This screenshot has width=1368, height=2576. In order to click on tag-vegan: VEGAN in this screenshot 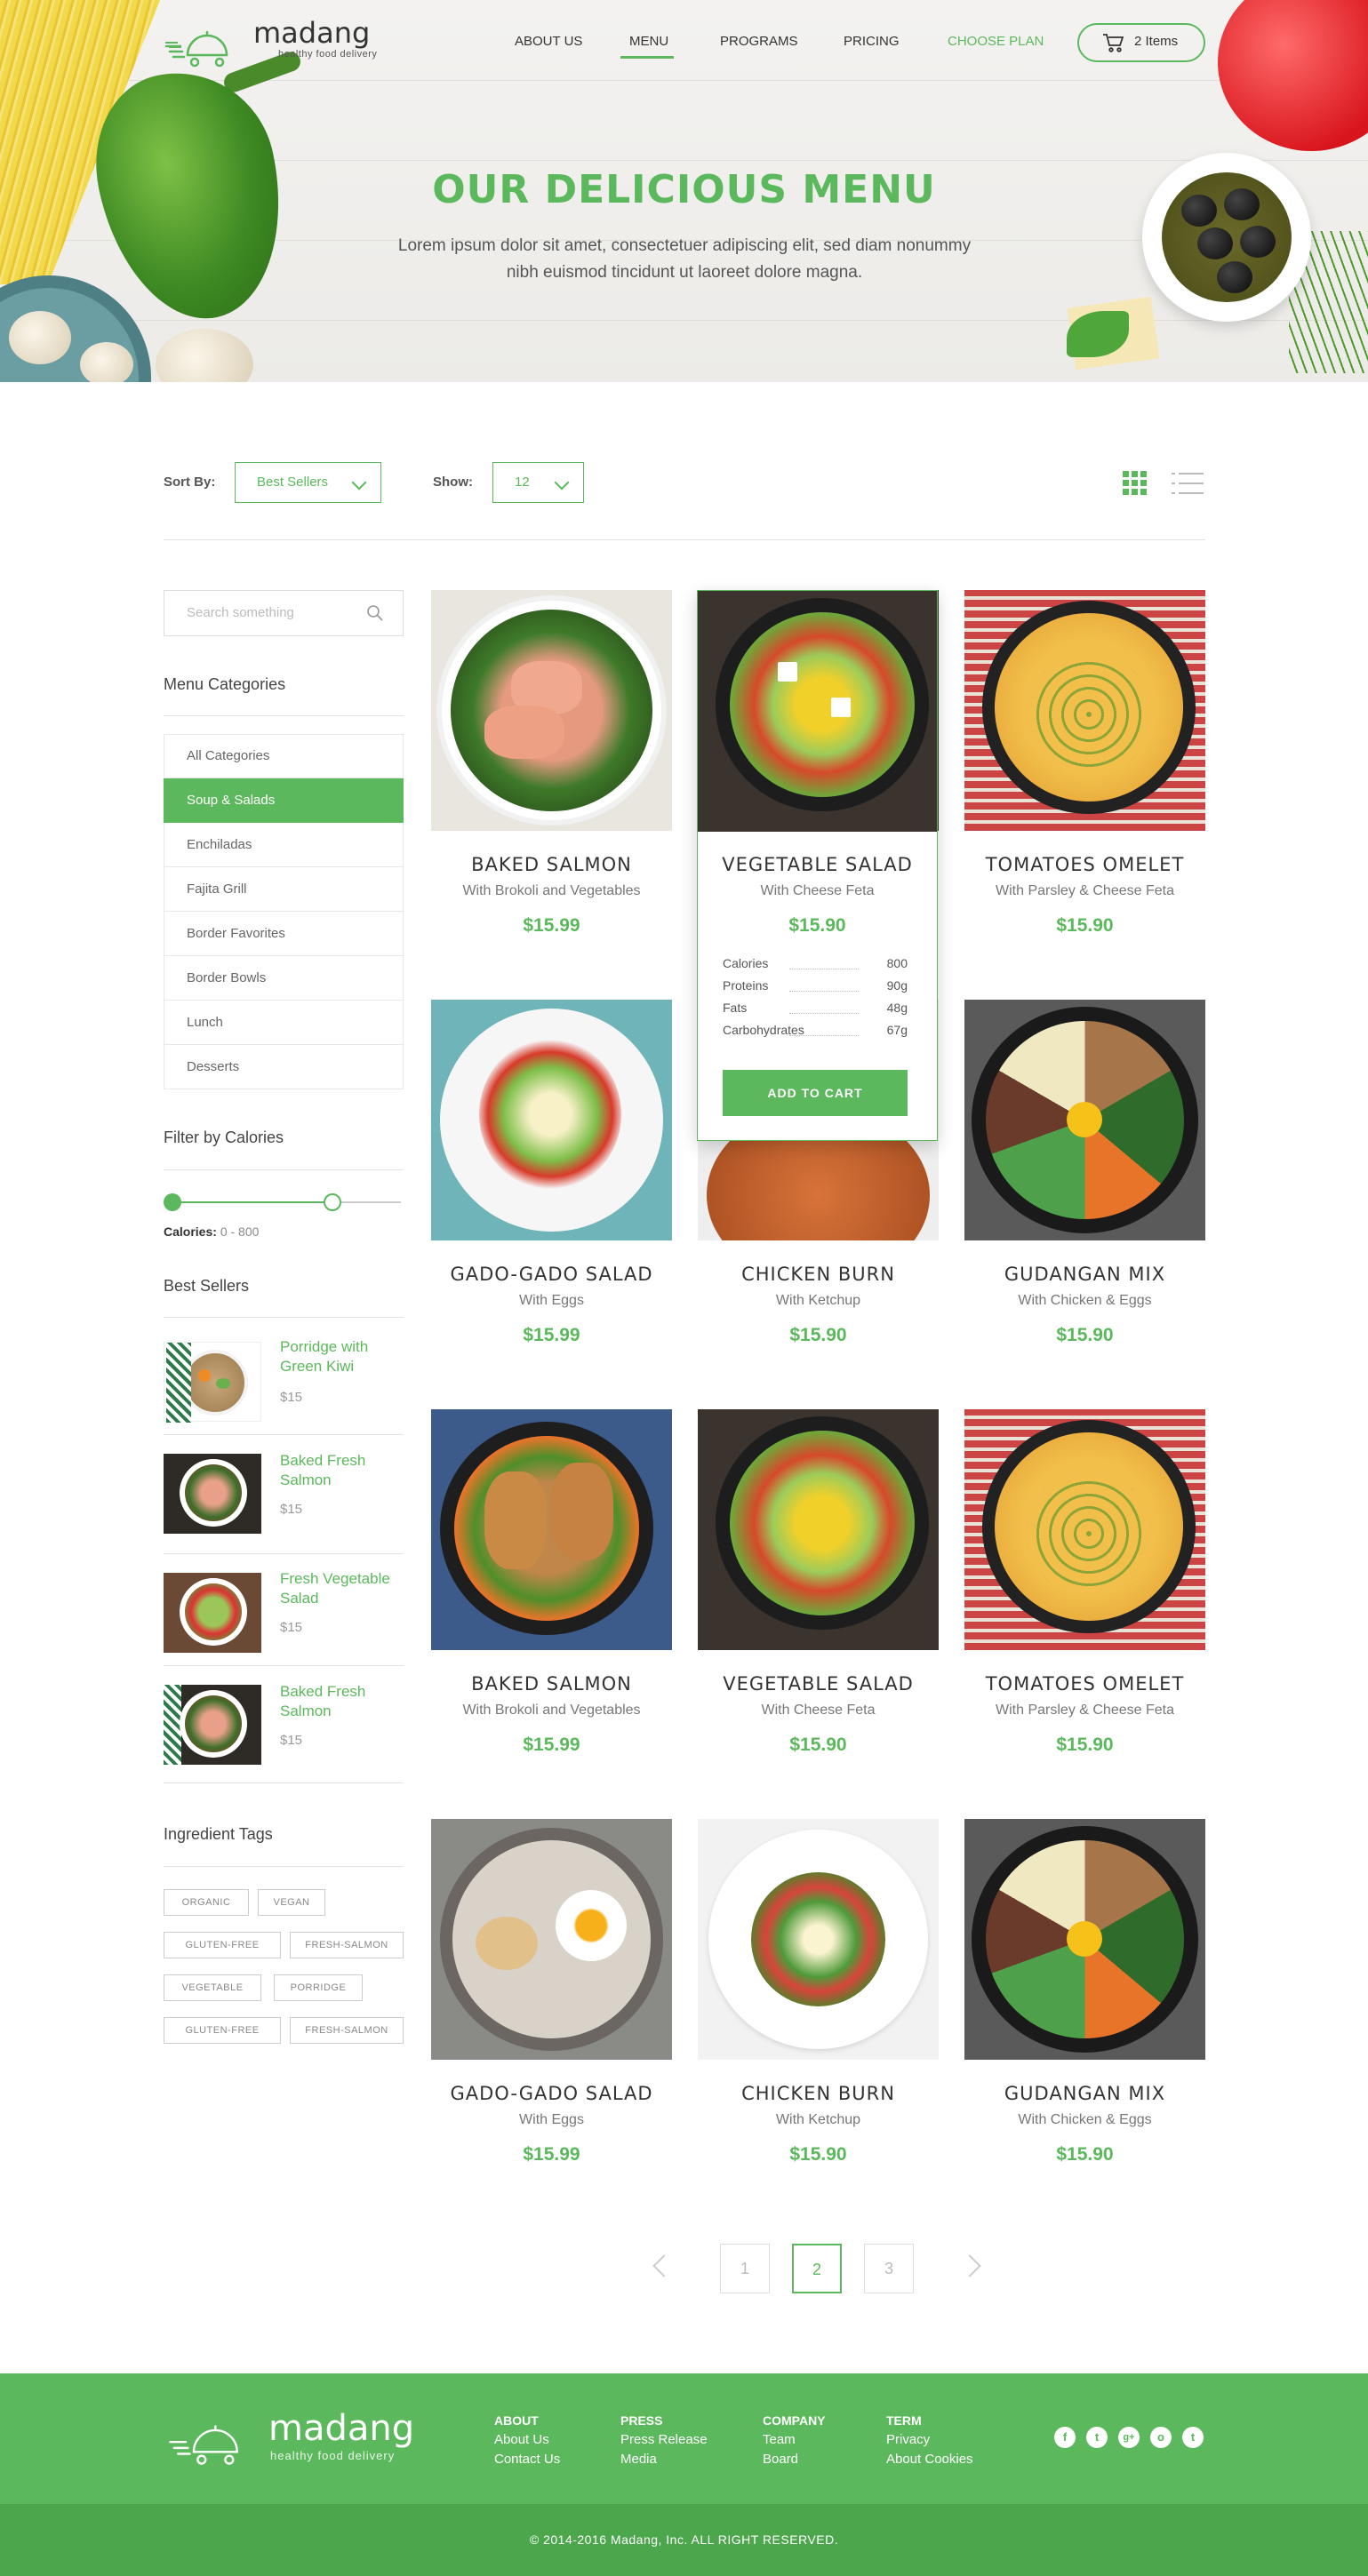, I will do `click(291, 1903)`.